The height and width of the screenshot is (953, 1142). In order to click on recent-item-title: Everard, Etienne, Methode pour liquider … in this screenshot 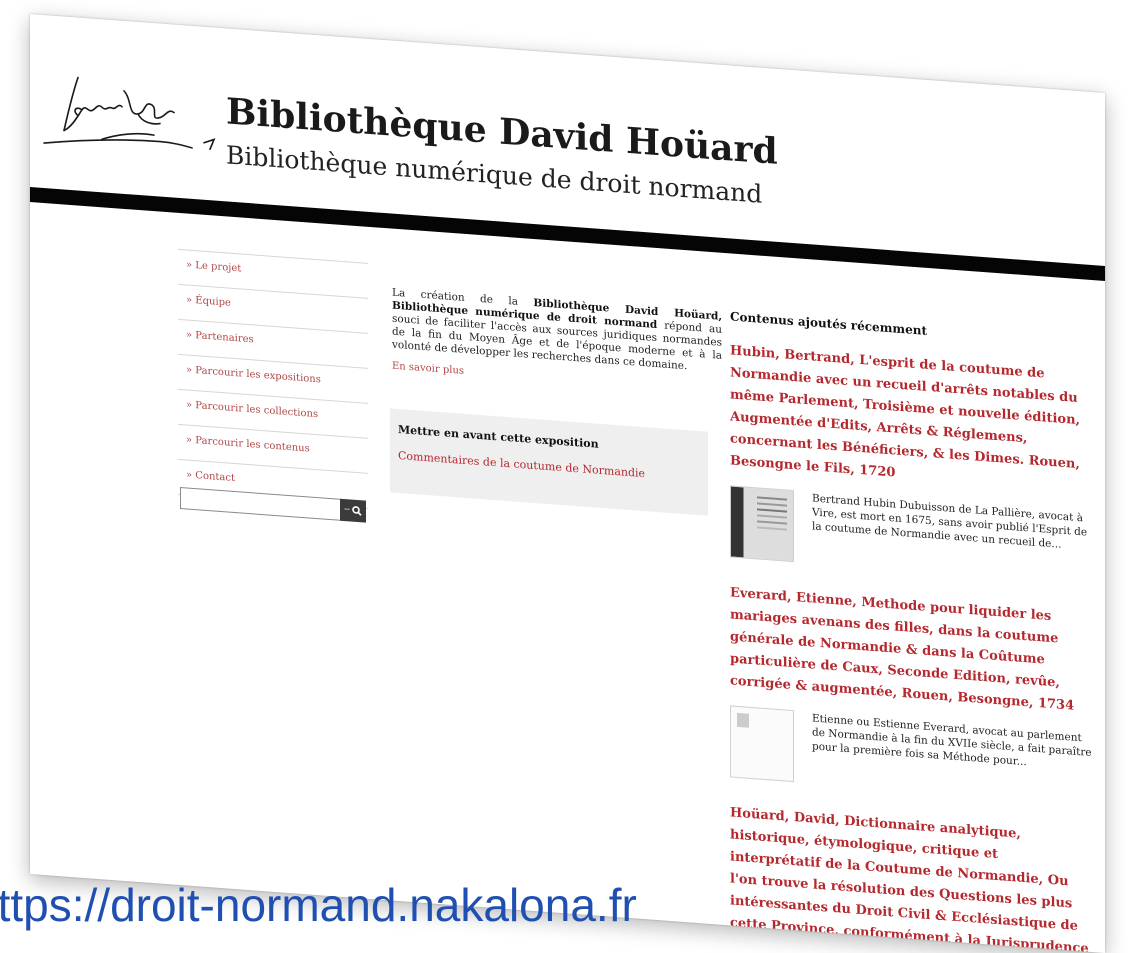, I will do `click(902, 649)`.